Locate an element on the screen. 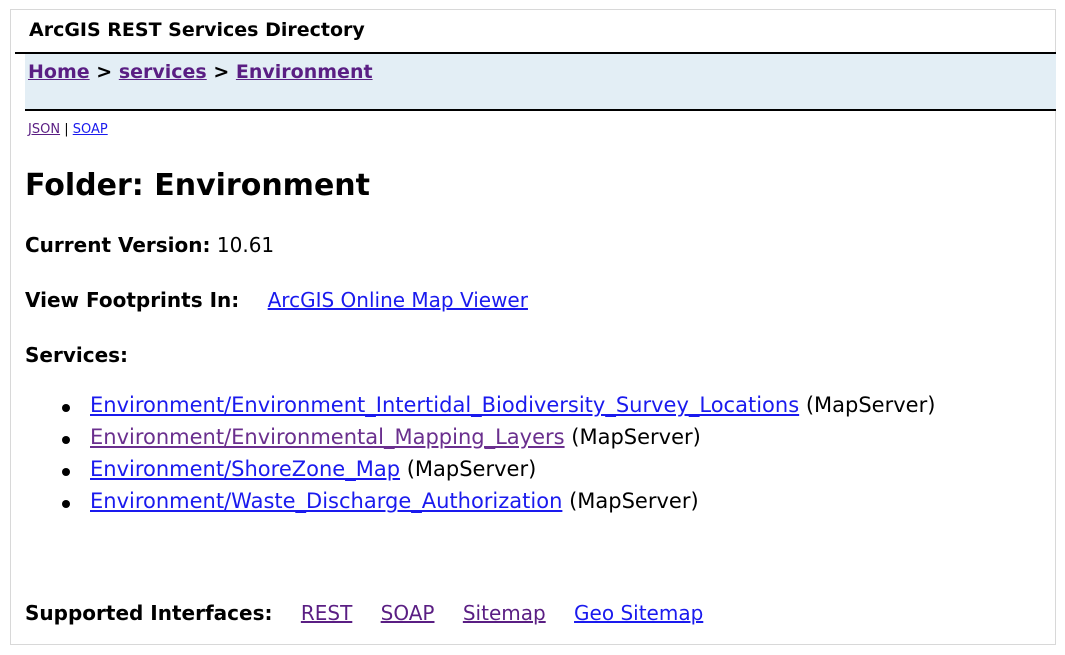 Image resolution: width=1065 pixels, height=655 pixels. services-heading: Services: is located at coordinates (76, 355).